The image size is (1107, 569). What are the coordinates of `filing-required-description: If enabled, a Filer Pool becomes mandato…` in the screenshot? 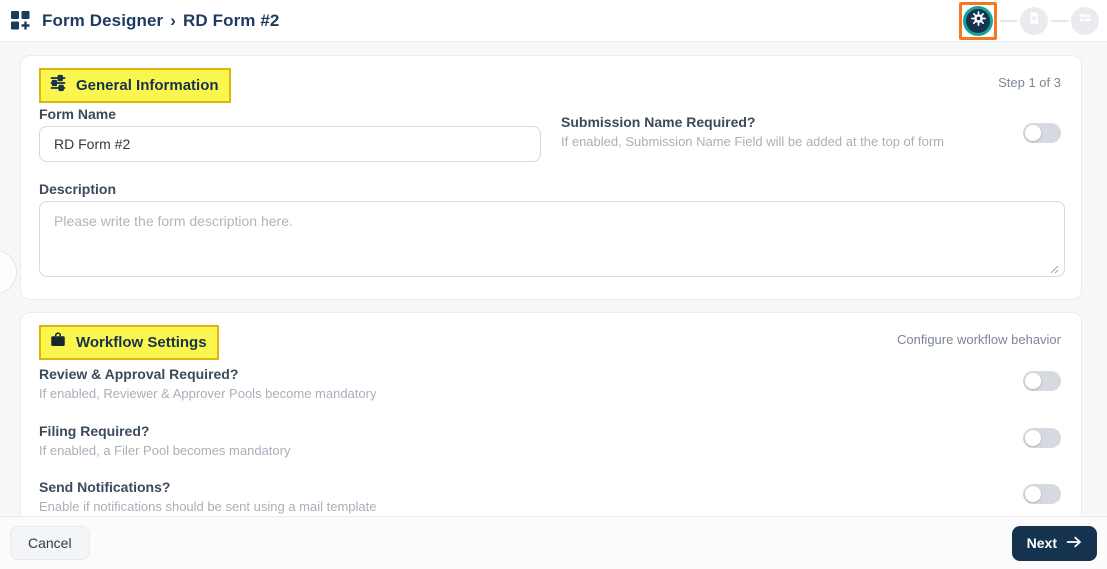 It's located at (165, 450).